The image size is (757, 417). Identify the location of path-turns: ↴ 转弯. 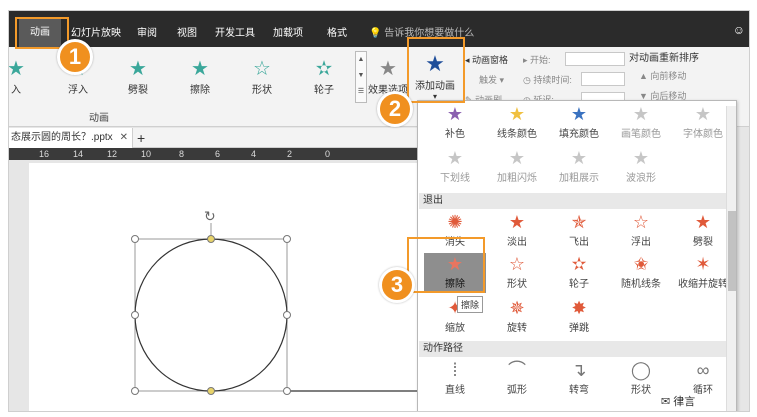
(579, 379).